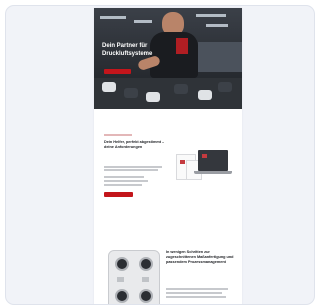 This screenshot has height=305, width=320. I want to click on control-device-image, so click(134, 277).